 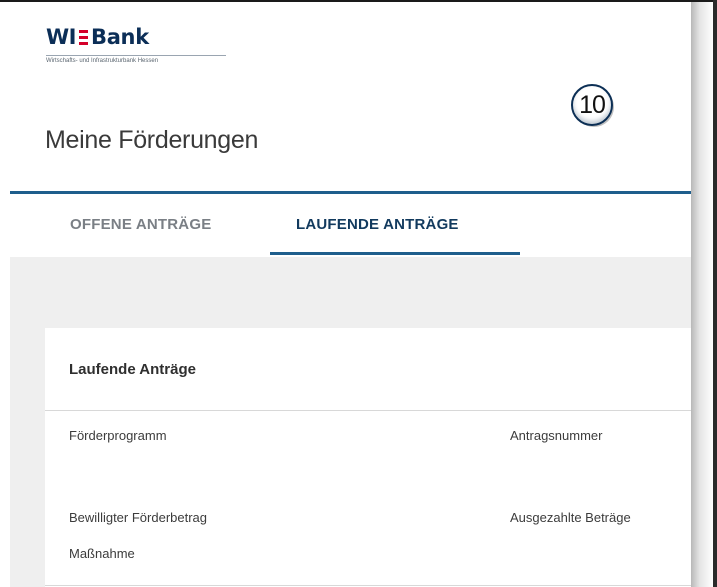 What do you see at coordinates (118, 435) in the screenshot?
I see `field-label-foerderprogramm: Förderprogramm` at bounding box center [118, 435].